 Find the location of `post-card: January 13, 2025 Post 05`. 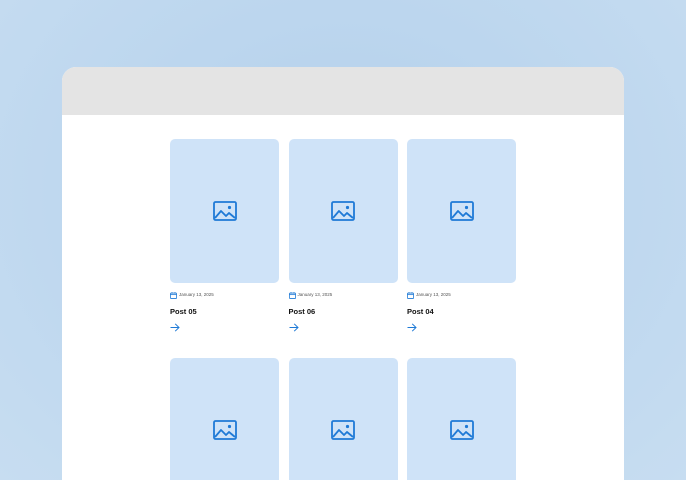

post-card: January 13, 2025 Post 05 is located at coordinates (224, 248).